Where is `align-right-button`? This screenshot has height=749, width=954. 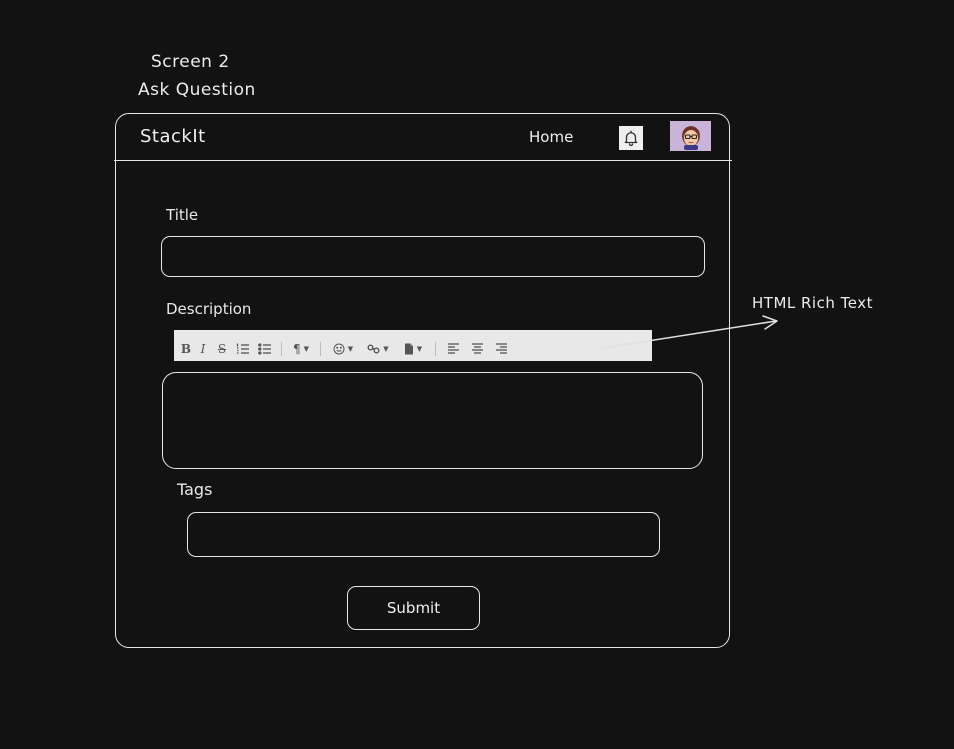 align-right-button is located at coordinates (501, 349).